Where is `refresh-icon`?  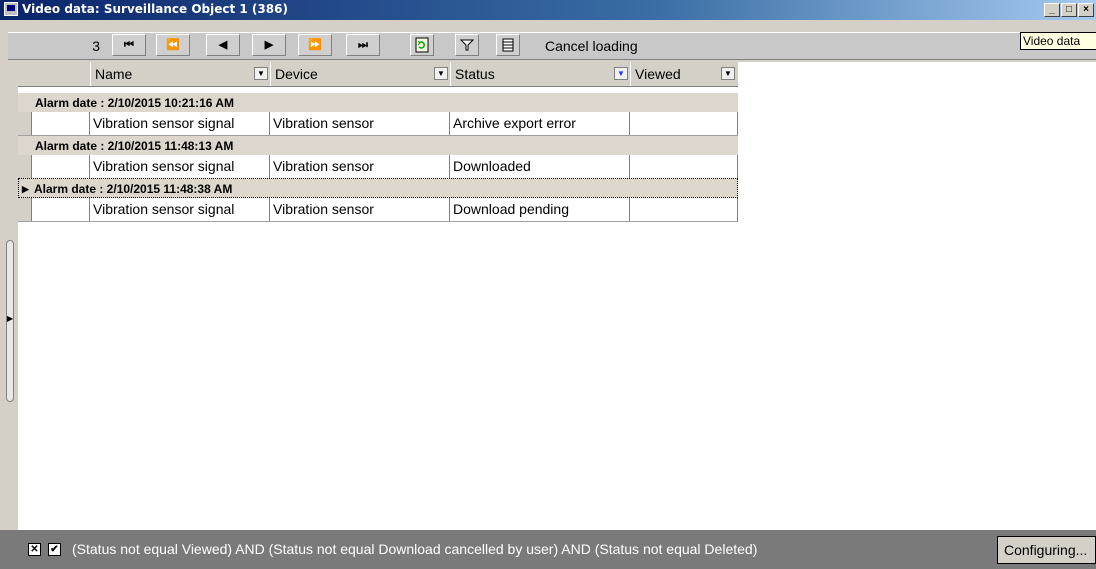 refresh-icon is located at coordinates (422, 45).